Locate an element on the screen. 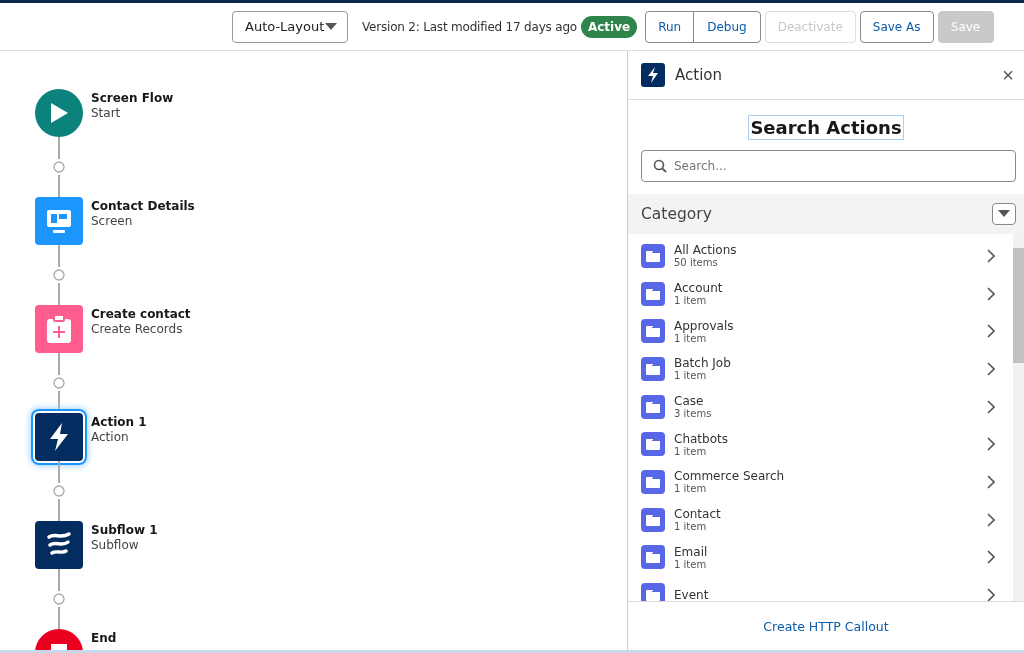  toolbar-button: Run is located at coordinates (670, 26).